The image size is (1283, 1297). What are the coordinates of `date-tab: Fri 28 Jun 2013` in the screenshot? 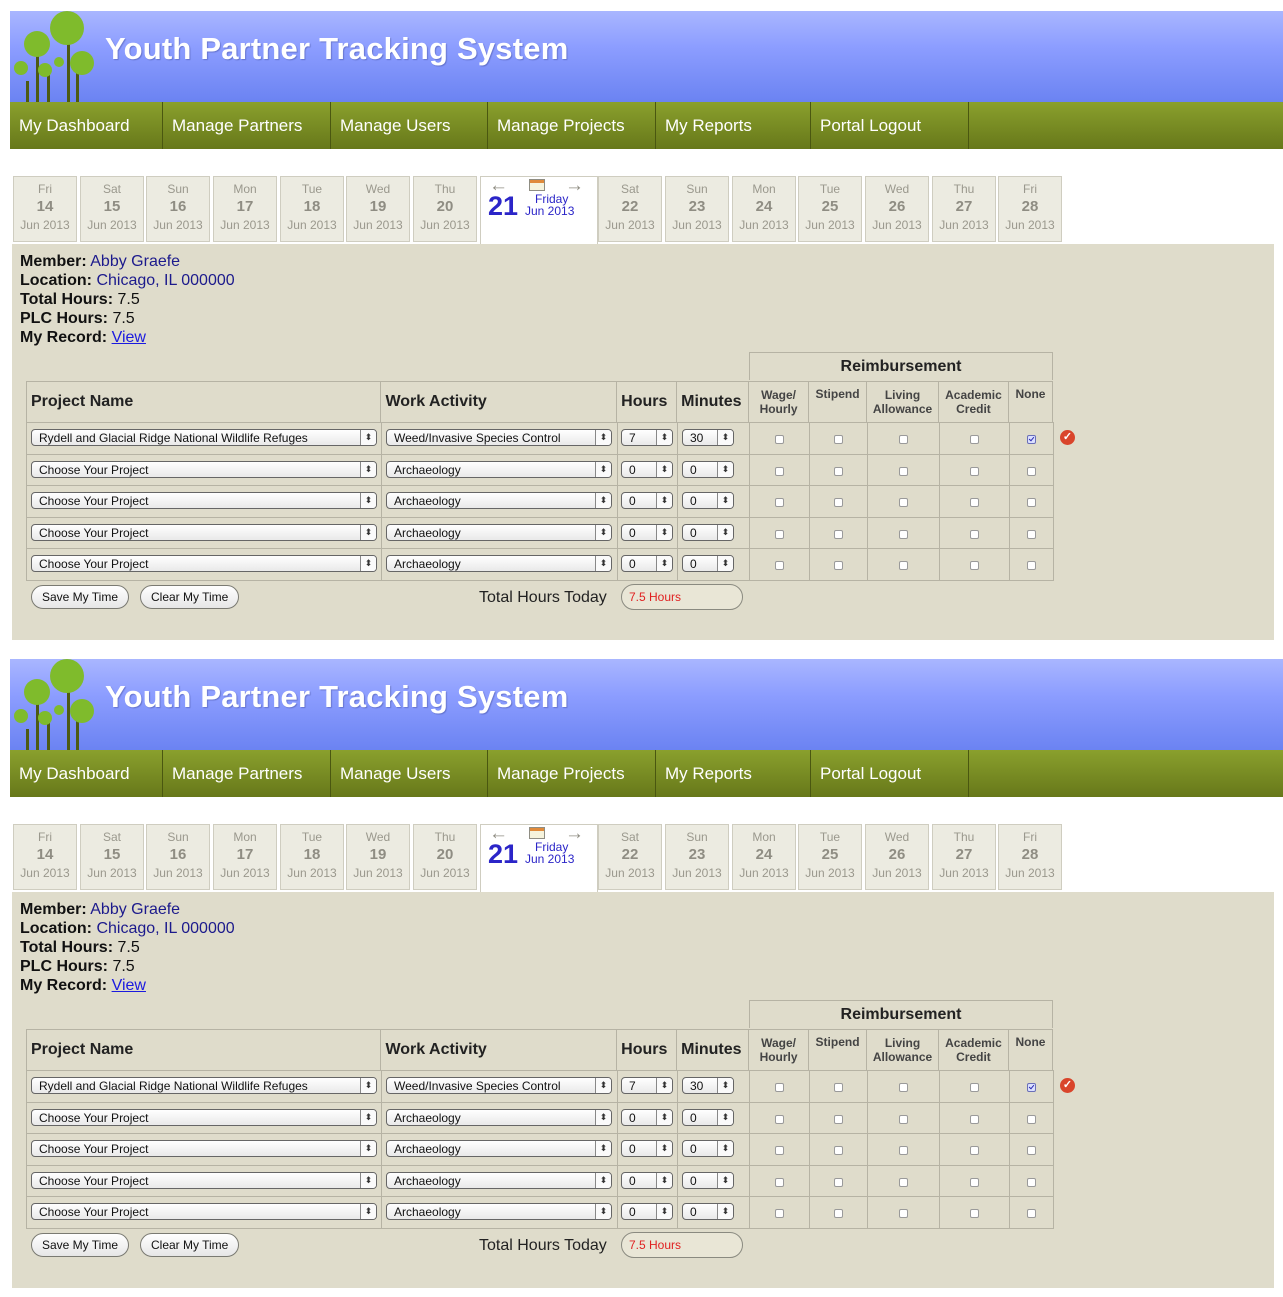 It's located at (1030, 857).